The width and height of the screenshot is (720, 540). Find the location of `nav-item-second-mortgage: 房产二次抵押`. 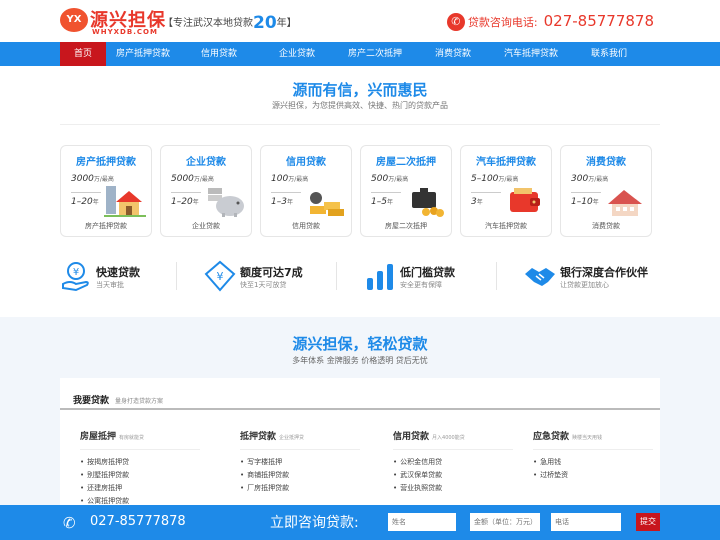

nav-item-second-mortgage: 房产二次抵押 is located at coordinates (375, 54).